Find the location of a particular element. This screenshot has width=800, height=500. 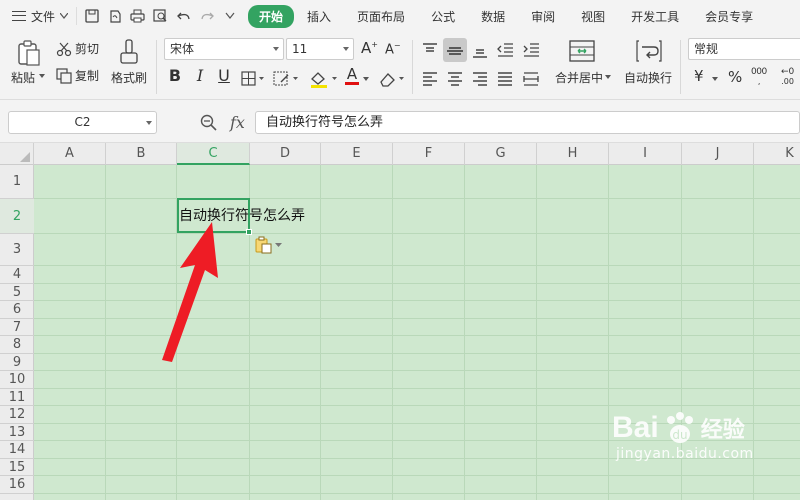

column-header: D is located at coordinates (285, 154).